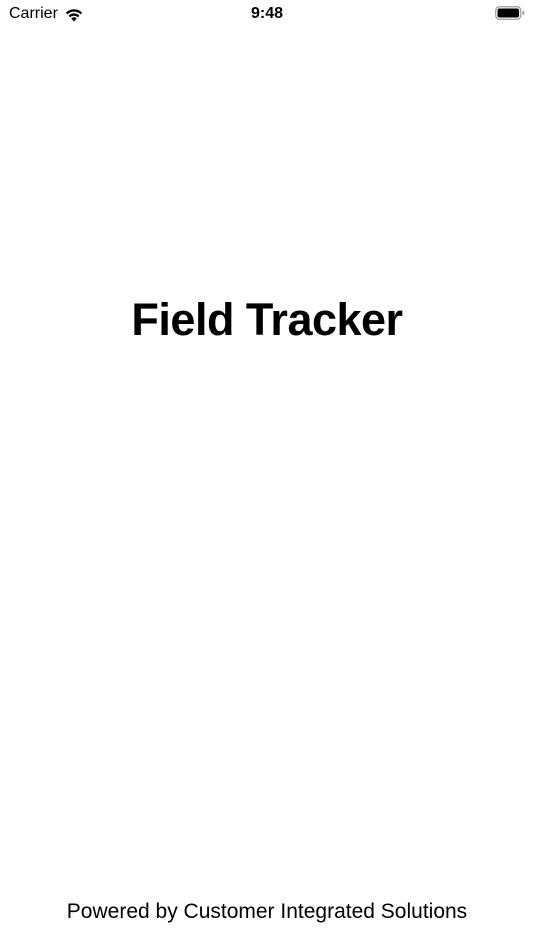 The width and height of the screenshot is (534, 950). What do you see at coordinates (510, 13) in the screenshot?
I see `battery-icon` at bounding box center [510, 13].